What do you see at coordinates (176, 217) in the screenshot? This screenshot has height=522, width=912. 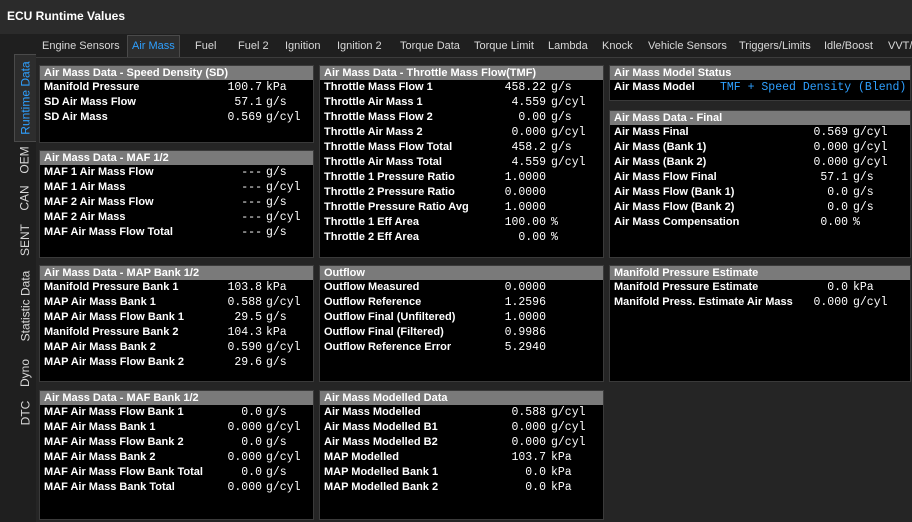 I see `data-row: MAF 2 Air Mass --- g/cyl` at bounding box center [176, 217].